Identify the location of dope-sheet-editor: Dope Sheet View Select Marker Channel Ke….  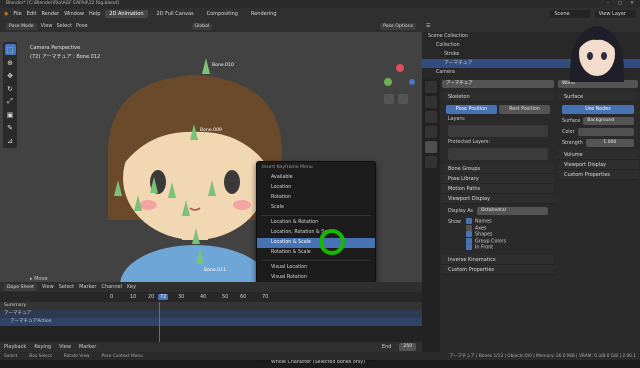
(211, 317).